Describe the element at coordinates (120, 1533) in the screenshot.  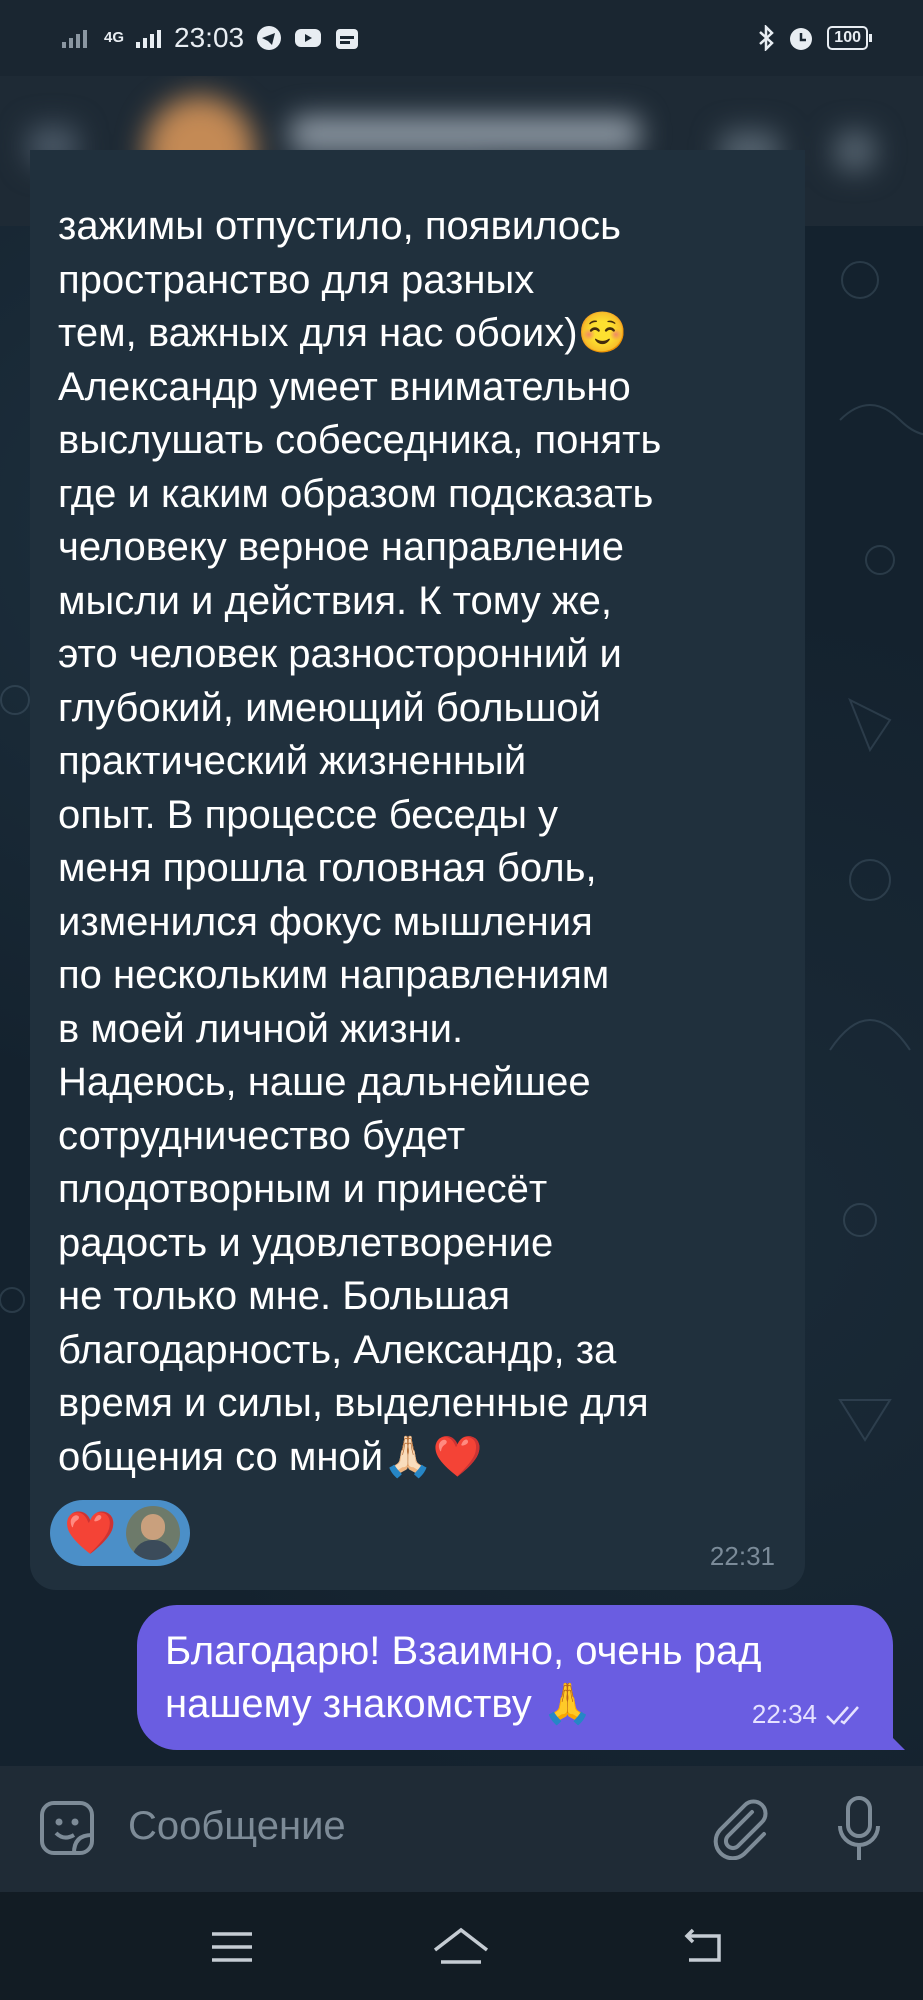
I see `reaction-pill: ❤️` at that location.